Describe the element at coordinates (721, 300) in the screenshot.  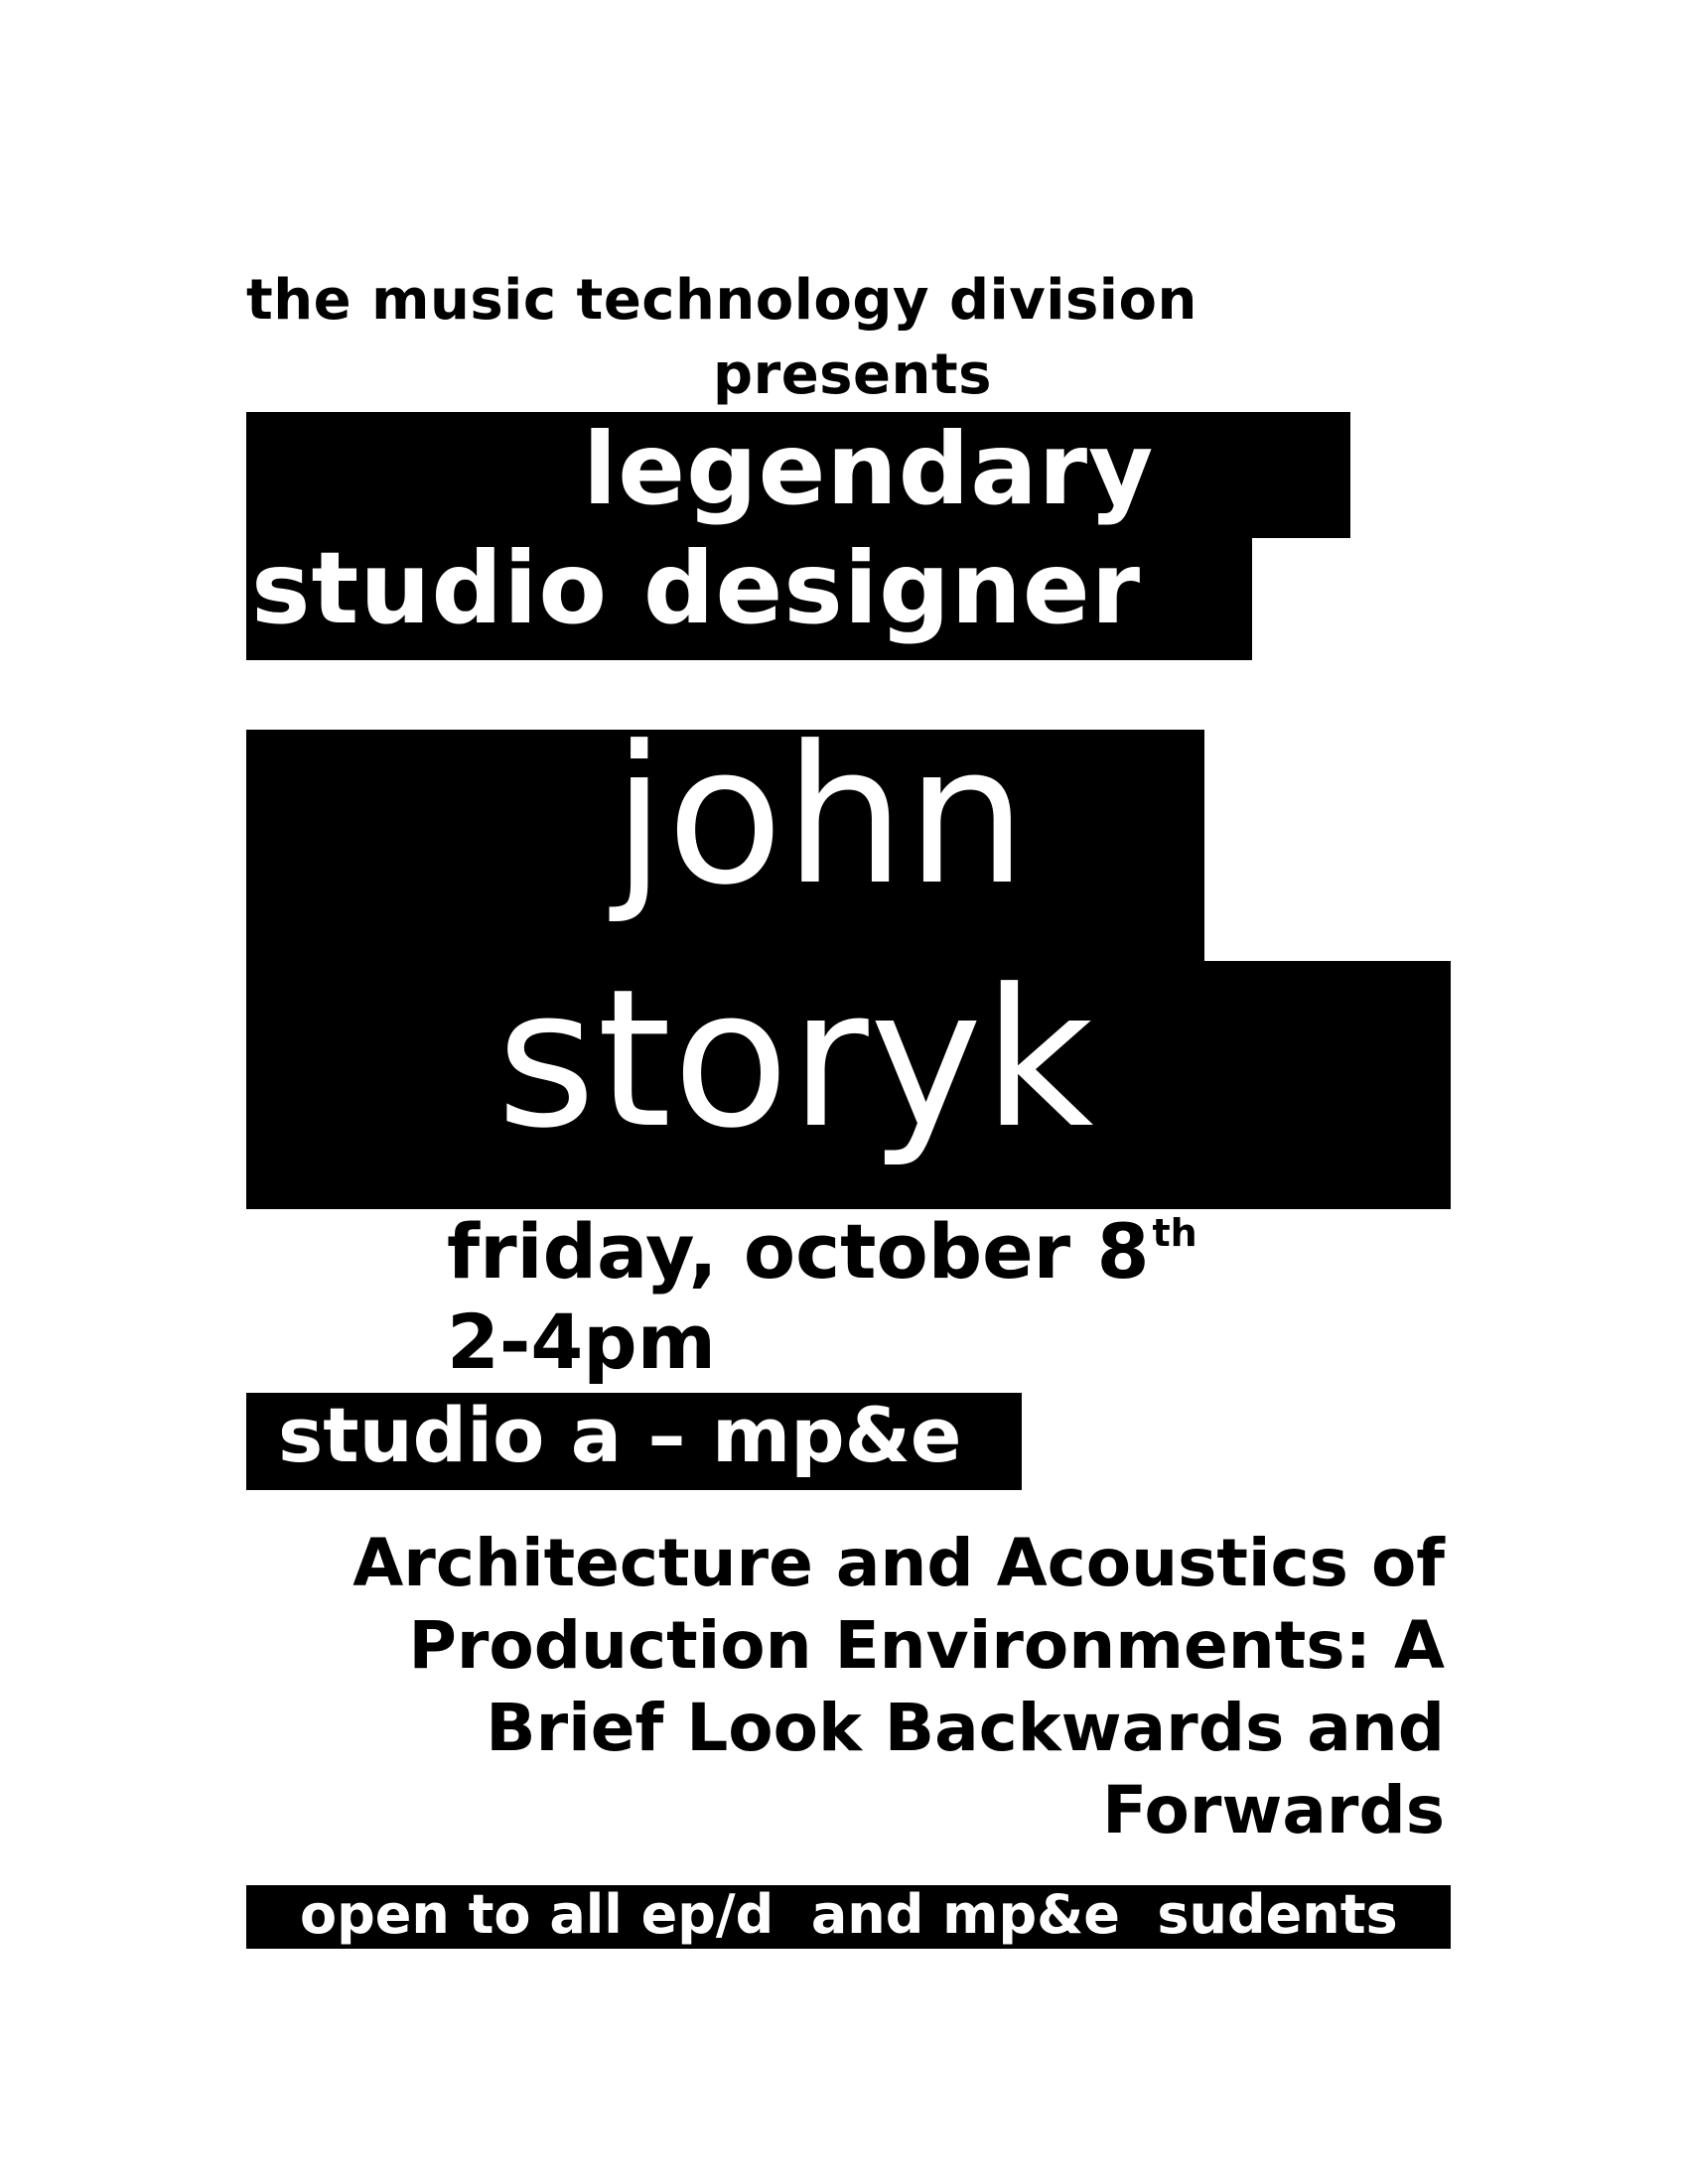
I see `presenter-line: the music technology division` at that location.